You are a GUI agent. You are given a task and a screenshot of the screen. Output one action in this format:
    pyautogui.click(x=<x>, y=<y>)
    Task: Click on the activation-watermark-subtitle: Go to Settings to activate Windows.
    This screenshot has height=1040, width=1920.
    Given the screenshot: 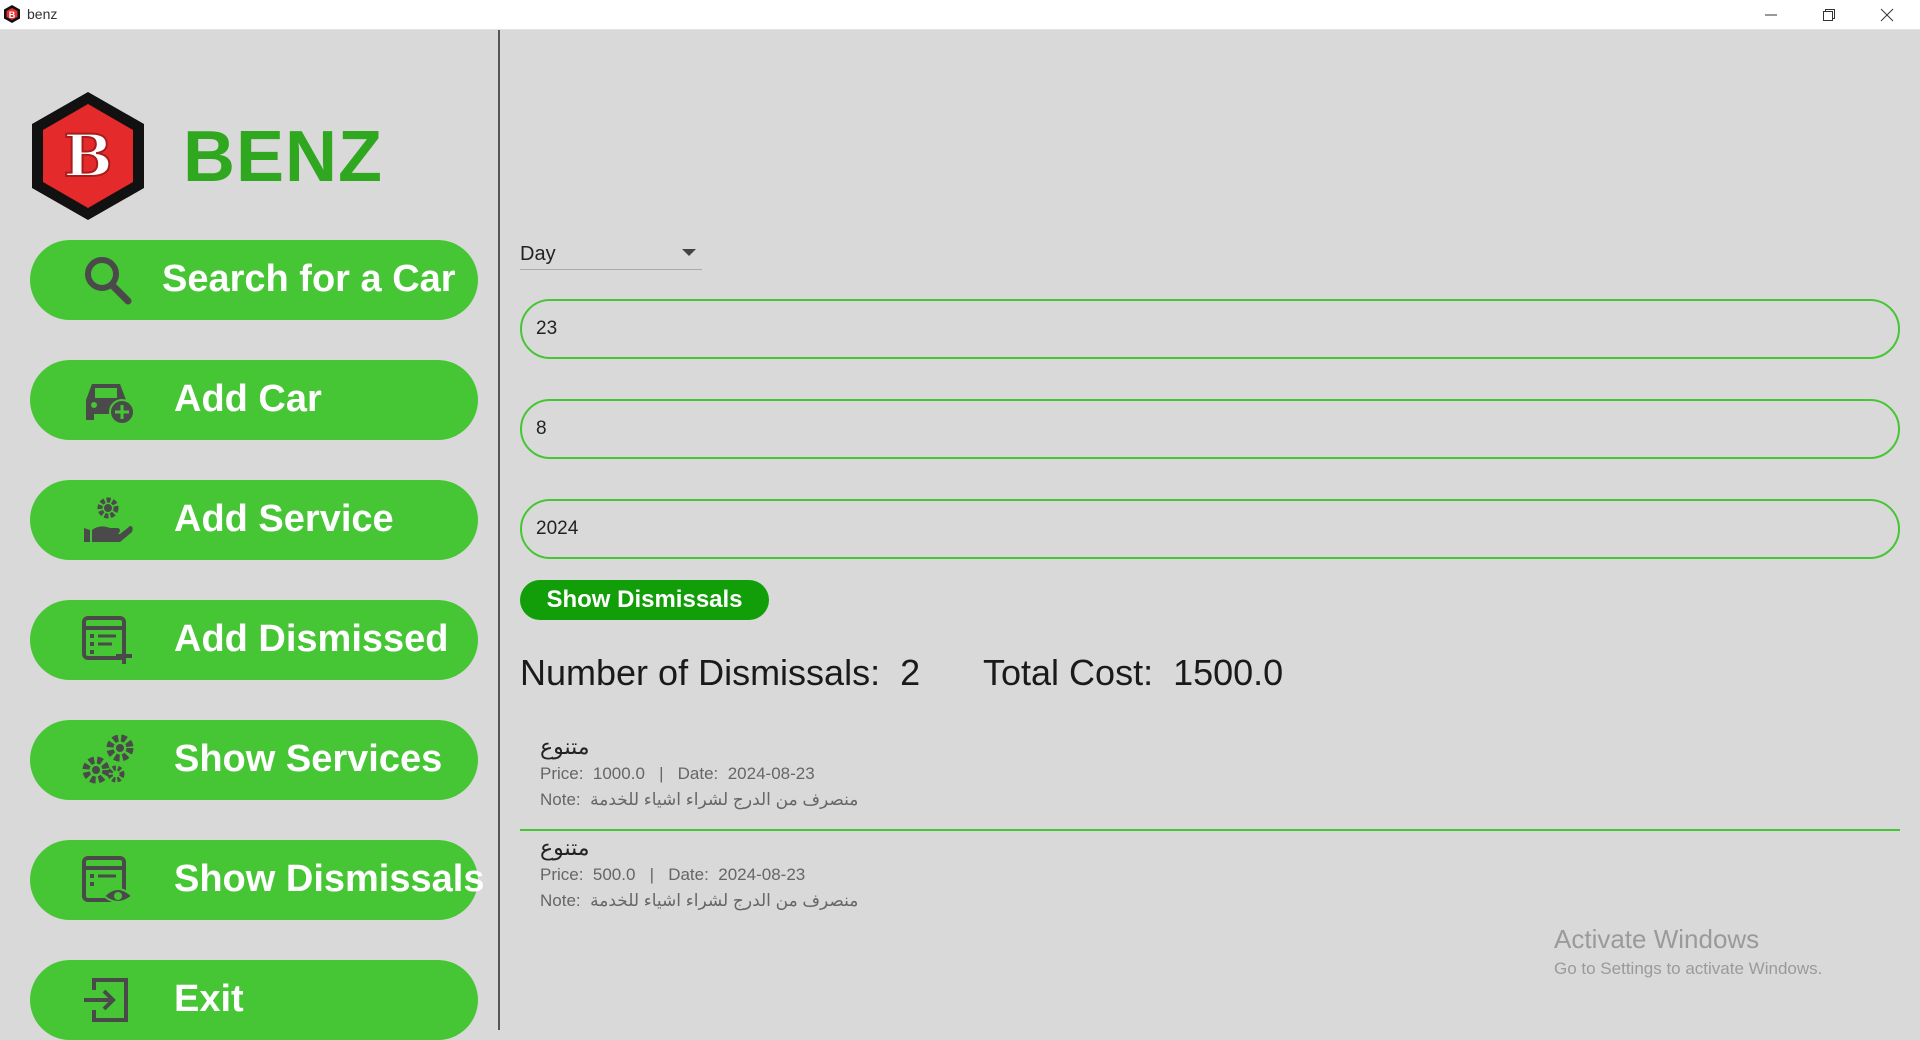 What is the action you would take?
    pyautogui.click(x=1688, y=968)
    